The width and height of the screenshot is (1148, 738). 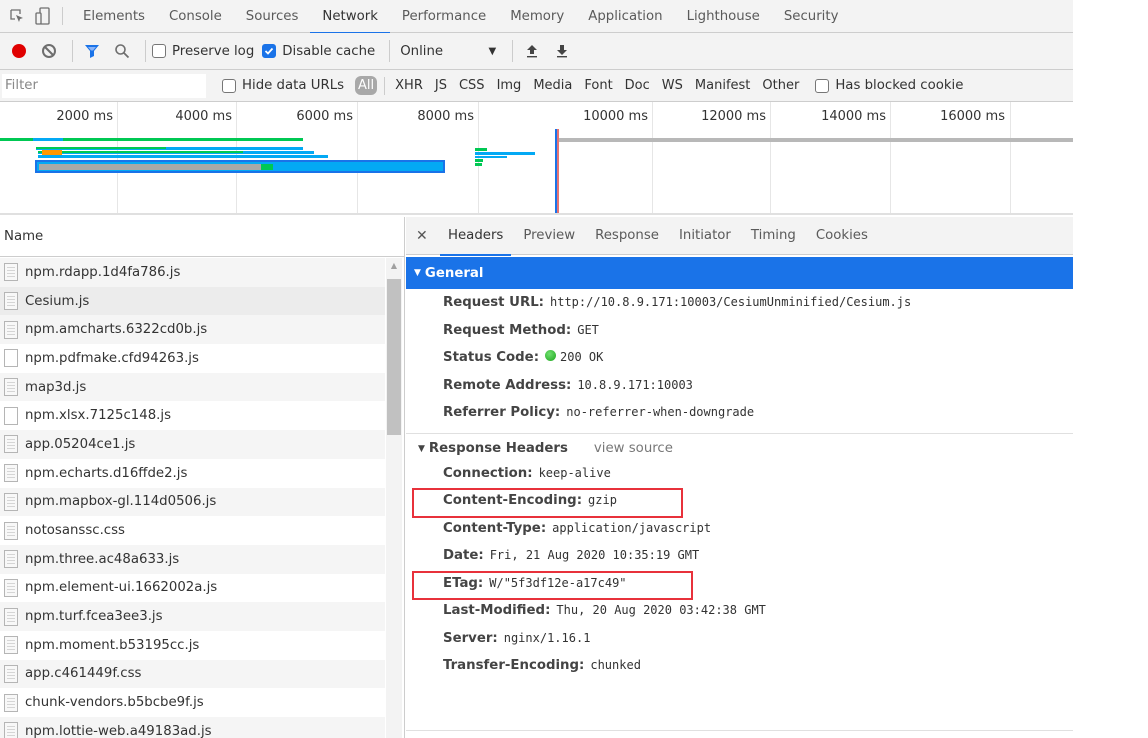 What do you see at coordinates (283, 85) in the screenshot?
I see `hide-data-urls-checkbox: Hide data URLs` at bounding box center [283, 85].